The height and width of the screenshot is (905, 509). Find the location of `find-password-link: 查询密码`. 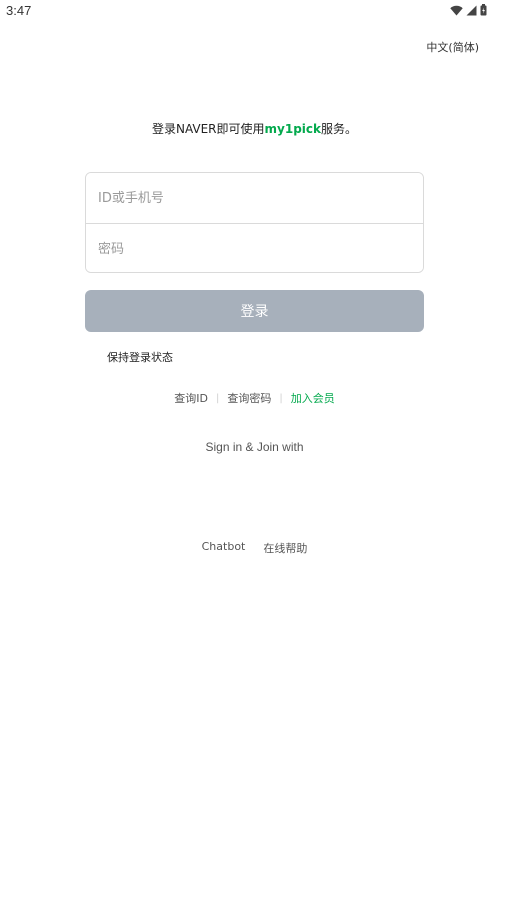

find-password-link: 查询密码 is located at coordinates (249, 398).